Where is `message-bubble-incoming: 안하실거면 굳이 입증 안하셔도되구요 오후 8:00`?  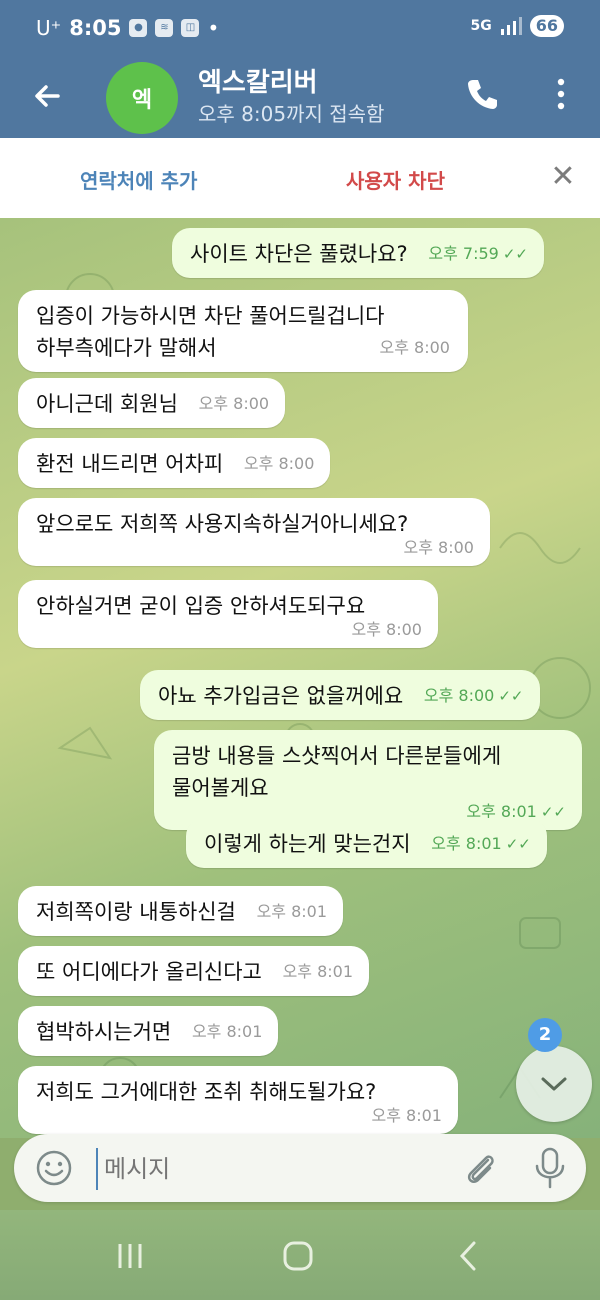 message-bubble-incoming: 안하실거면 굳이 입증 안하셔도되구요 오후 8:00 is located at coordinates (228, 614).